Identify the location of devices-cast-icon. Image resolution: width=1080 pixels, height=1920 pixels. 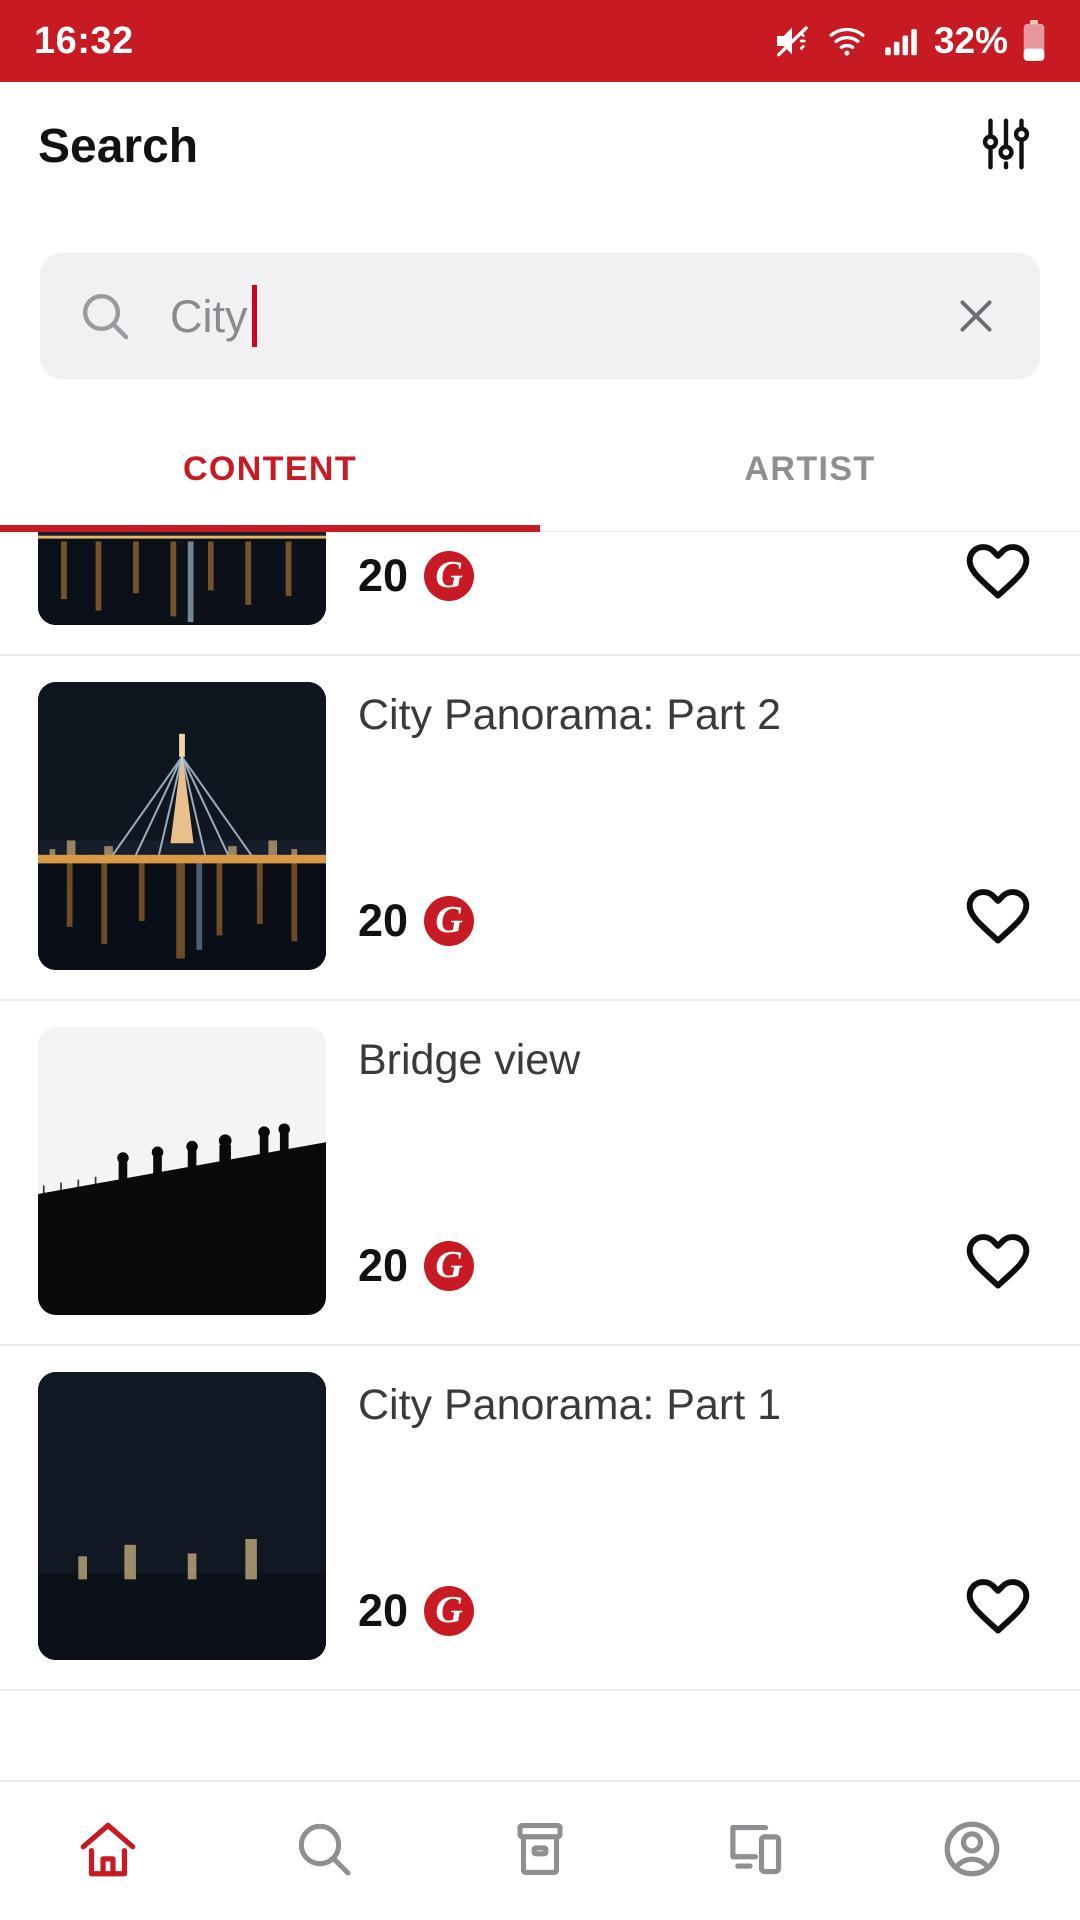
(756, 1851).